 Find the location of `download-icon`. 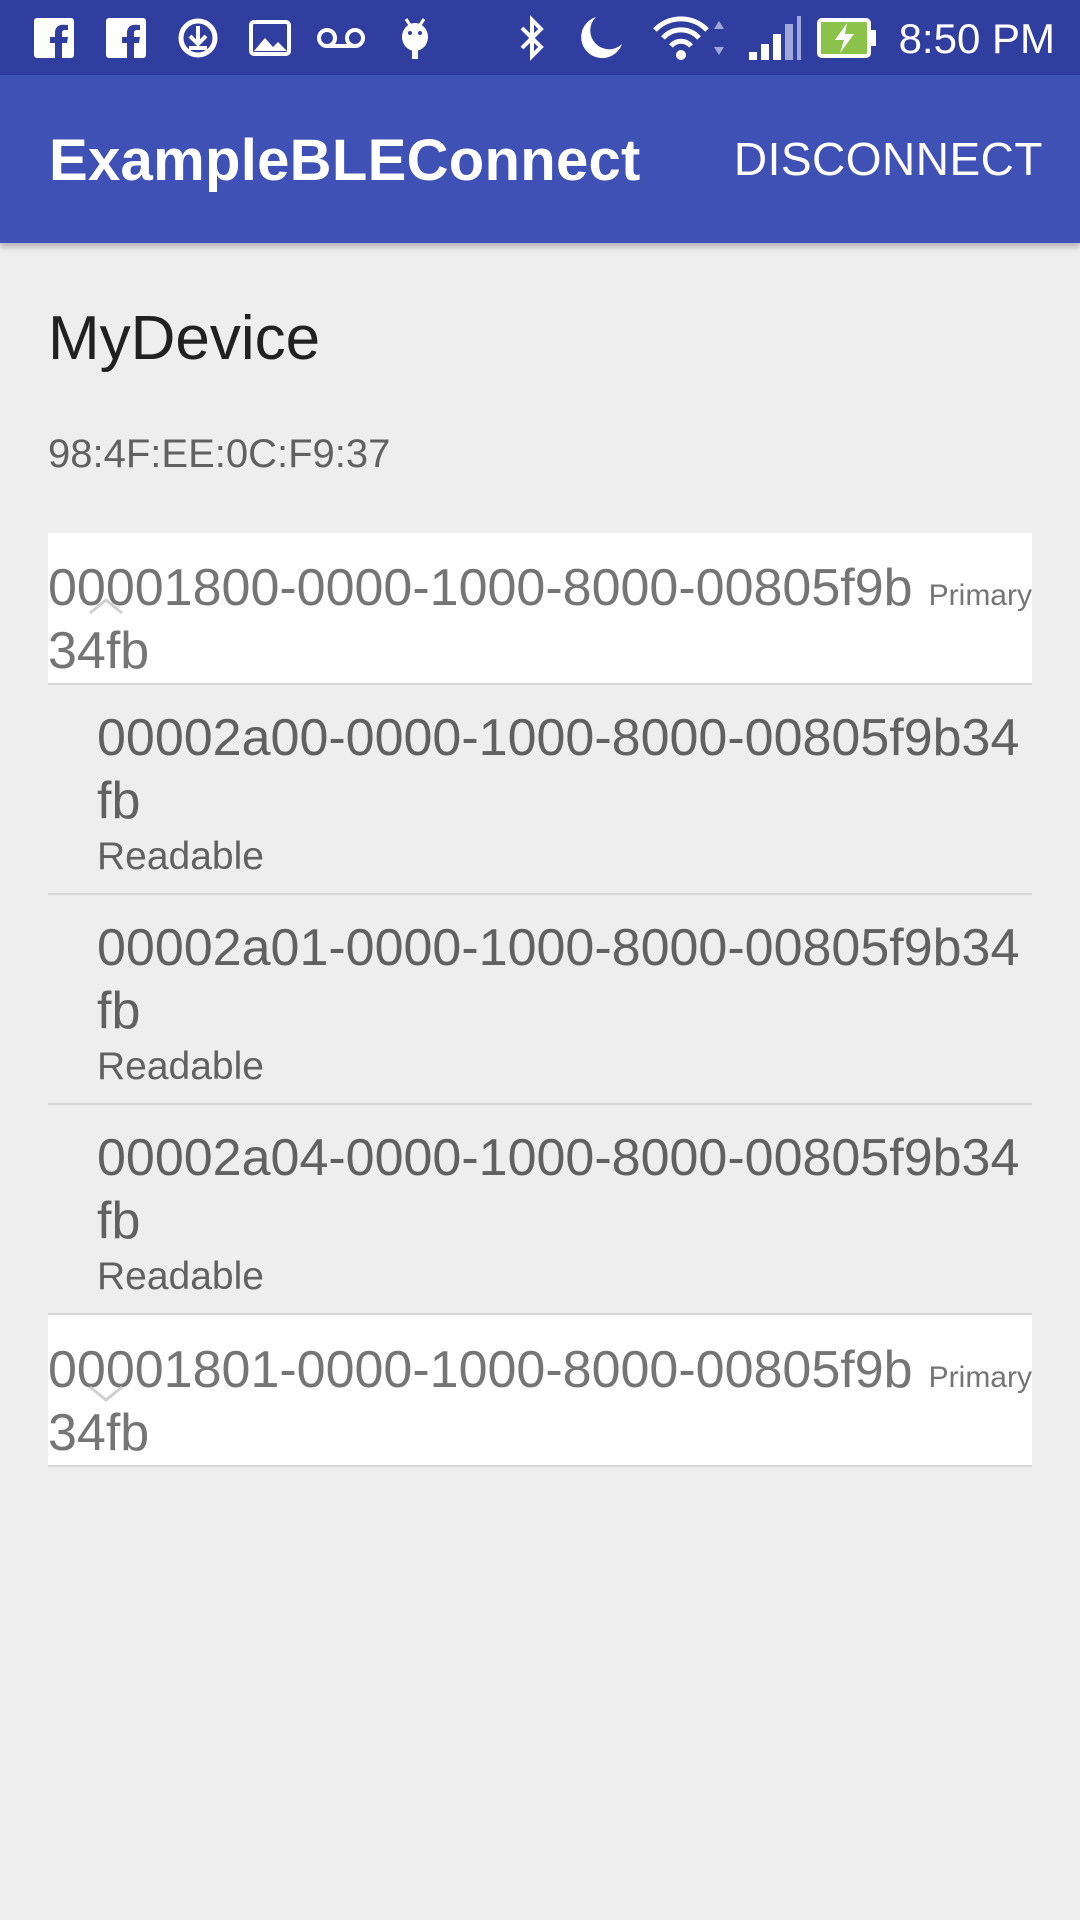

download-icon is located at coordinates (198, 38).